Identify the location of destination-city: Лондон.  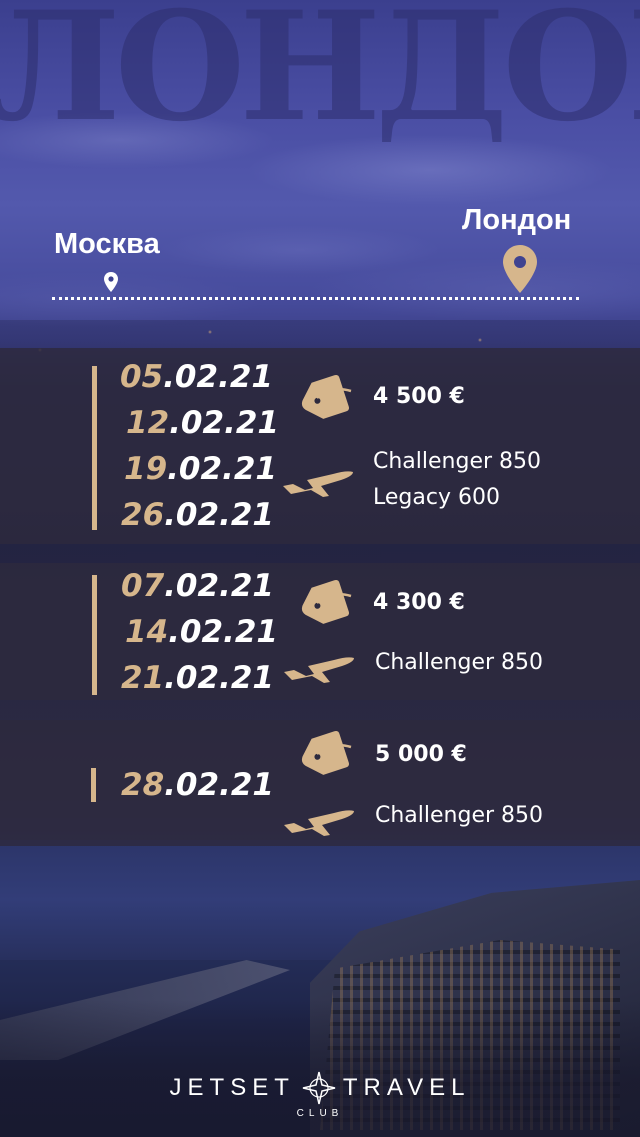
(517, 220).